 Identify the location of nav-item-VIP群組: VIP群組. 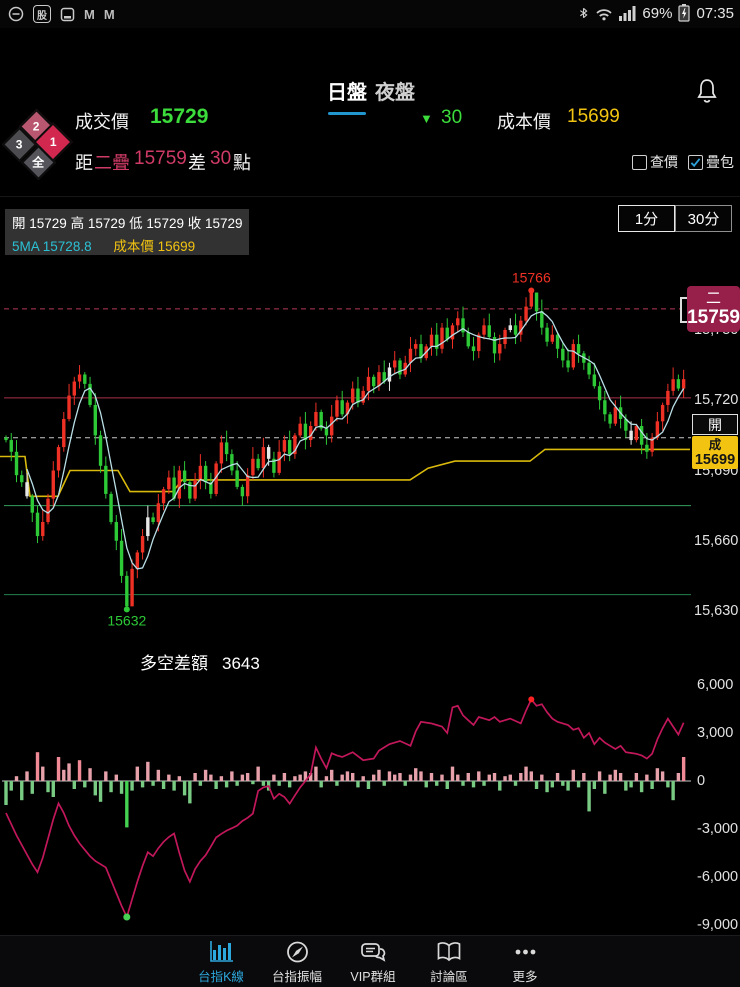
(373, 962).